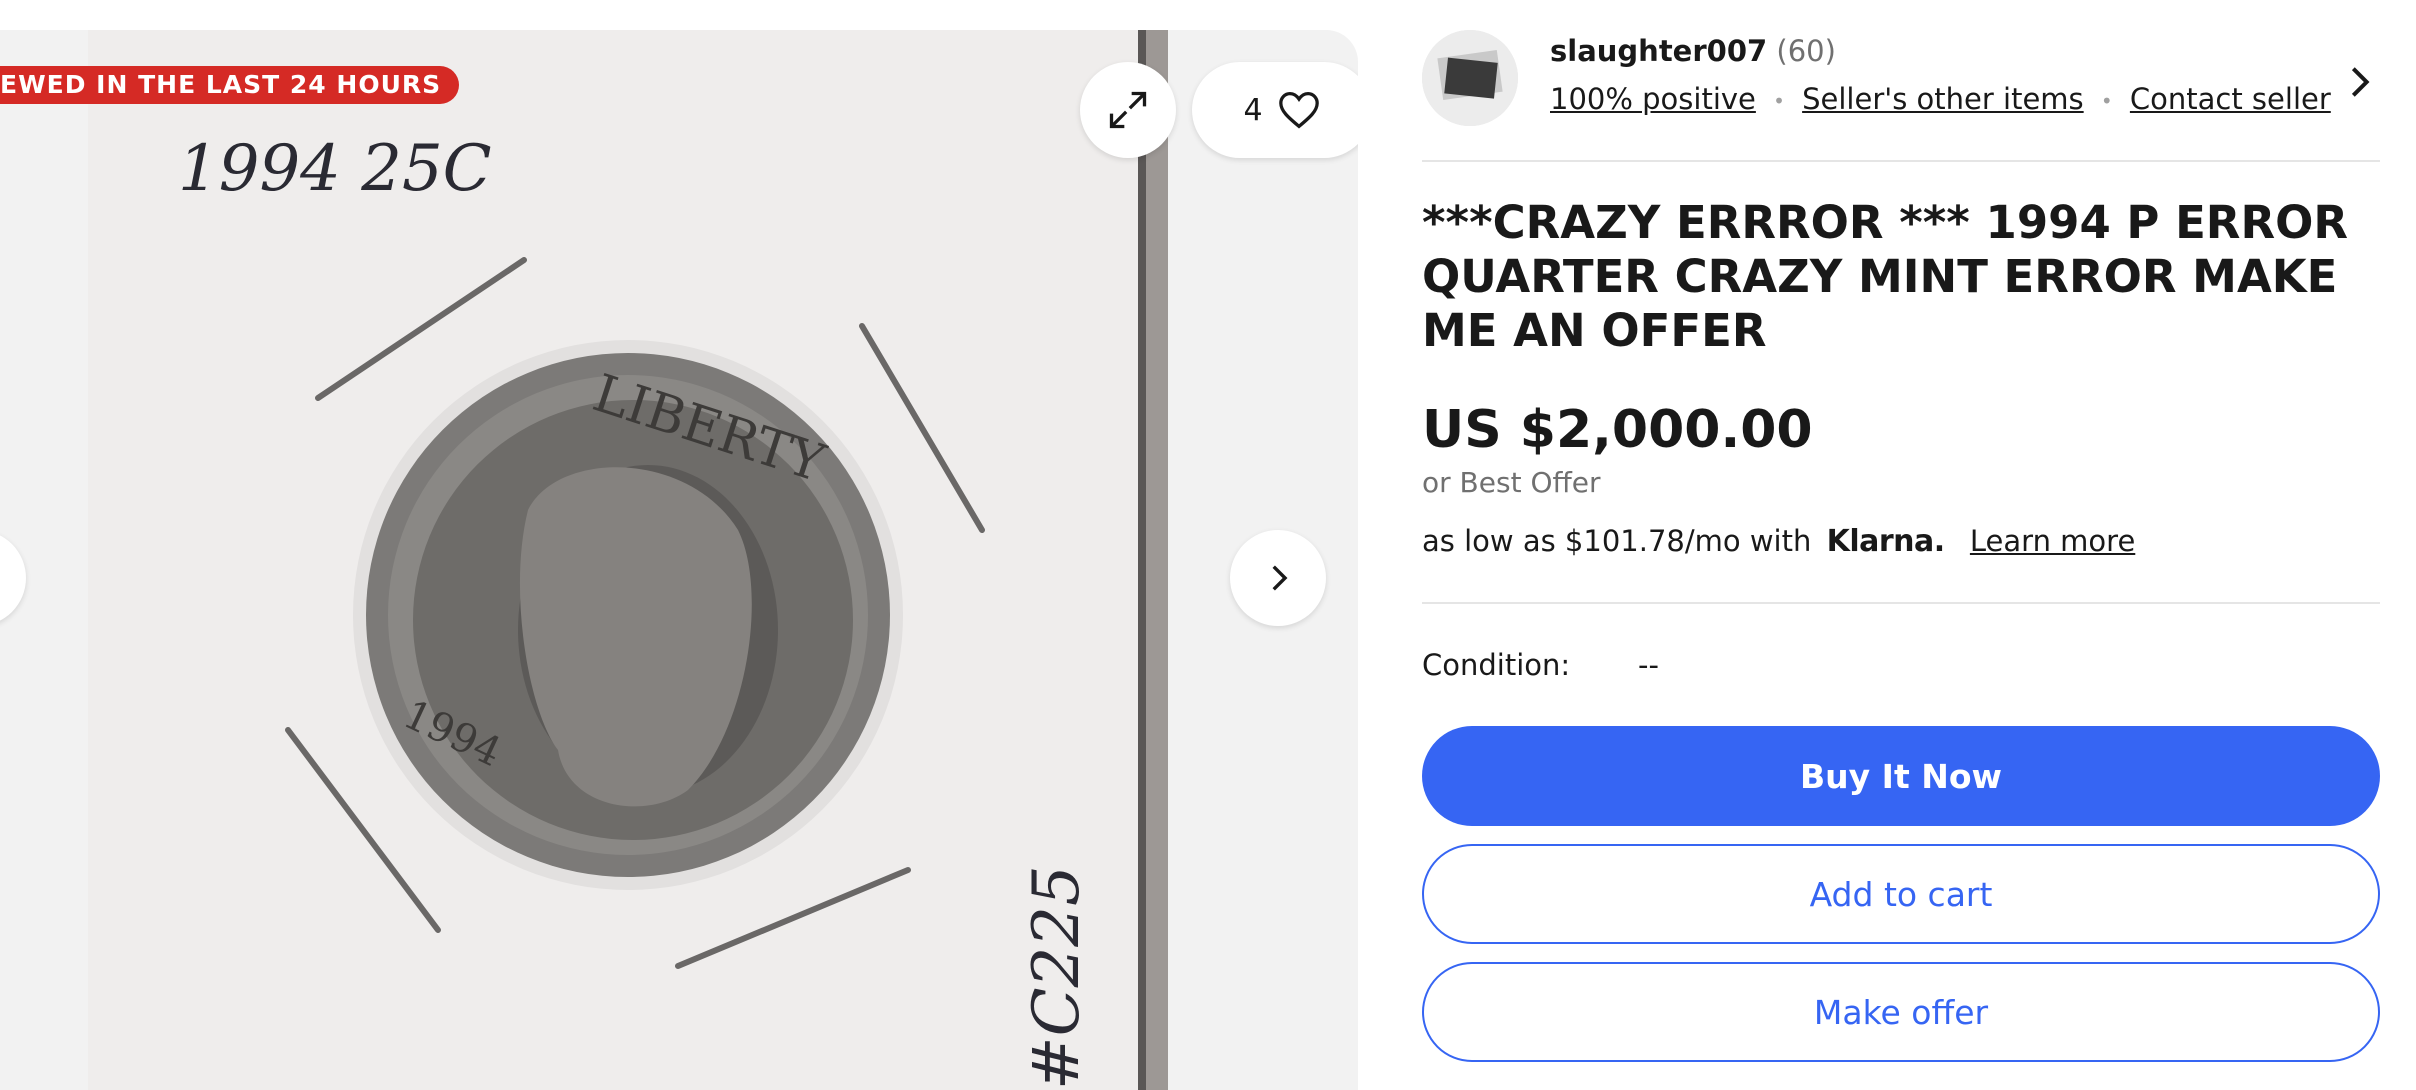  What do you see at coordinates (230, 85) in the screenshot?
I see `viewed-badge: EWED IN THE LAST 24 HOURS` at bounding box center [230, 85].